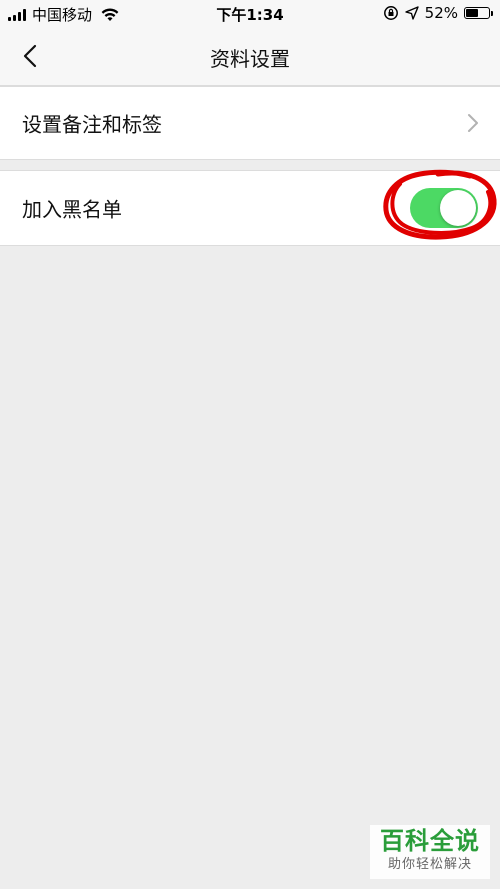 Image resolution: width=500 pixels, height=889 pixels. Describe the element at coordinates (390, 13) in the screenshot. I see `orientation-lock-icon` at that location.